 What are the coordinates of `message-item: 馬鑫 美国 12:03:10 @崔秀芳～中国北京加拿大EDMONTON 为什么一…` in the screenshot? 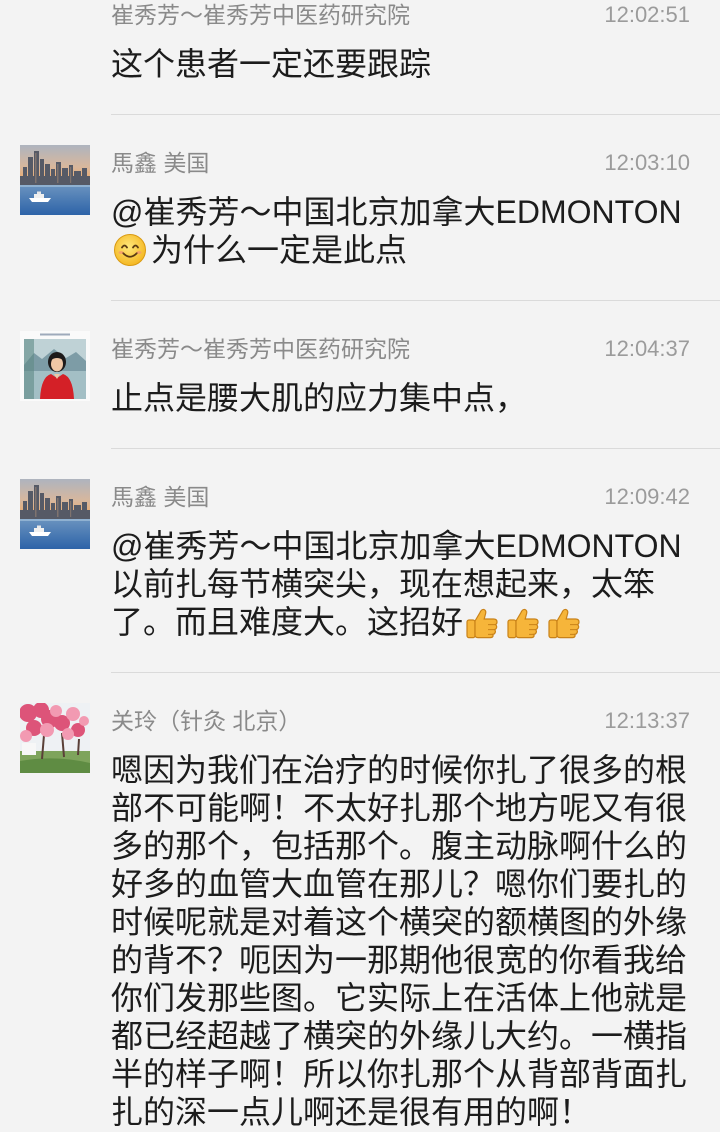 It's located at (360, 191).